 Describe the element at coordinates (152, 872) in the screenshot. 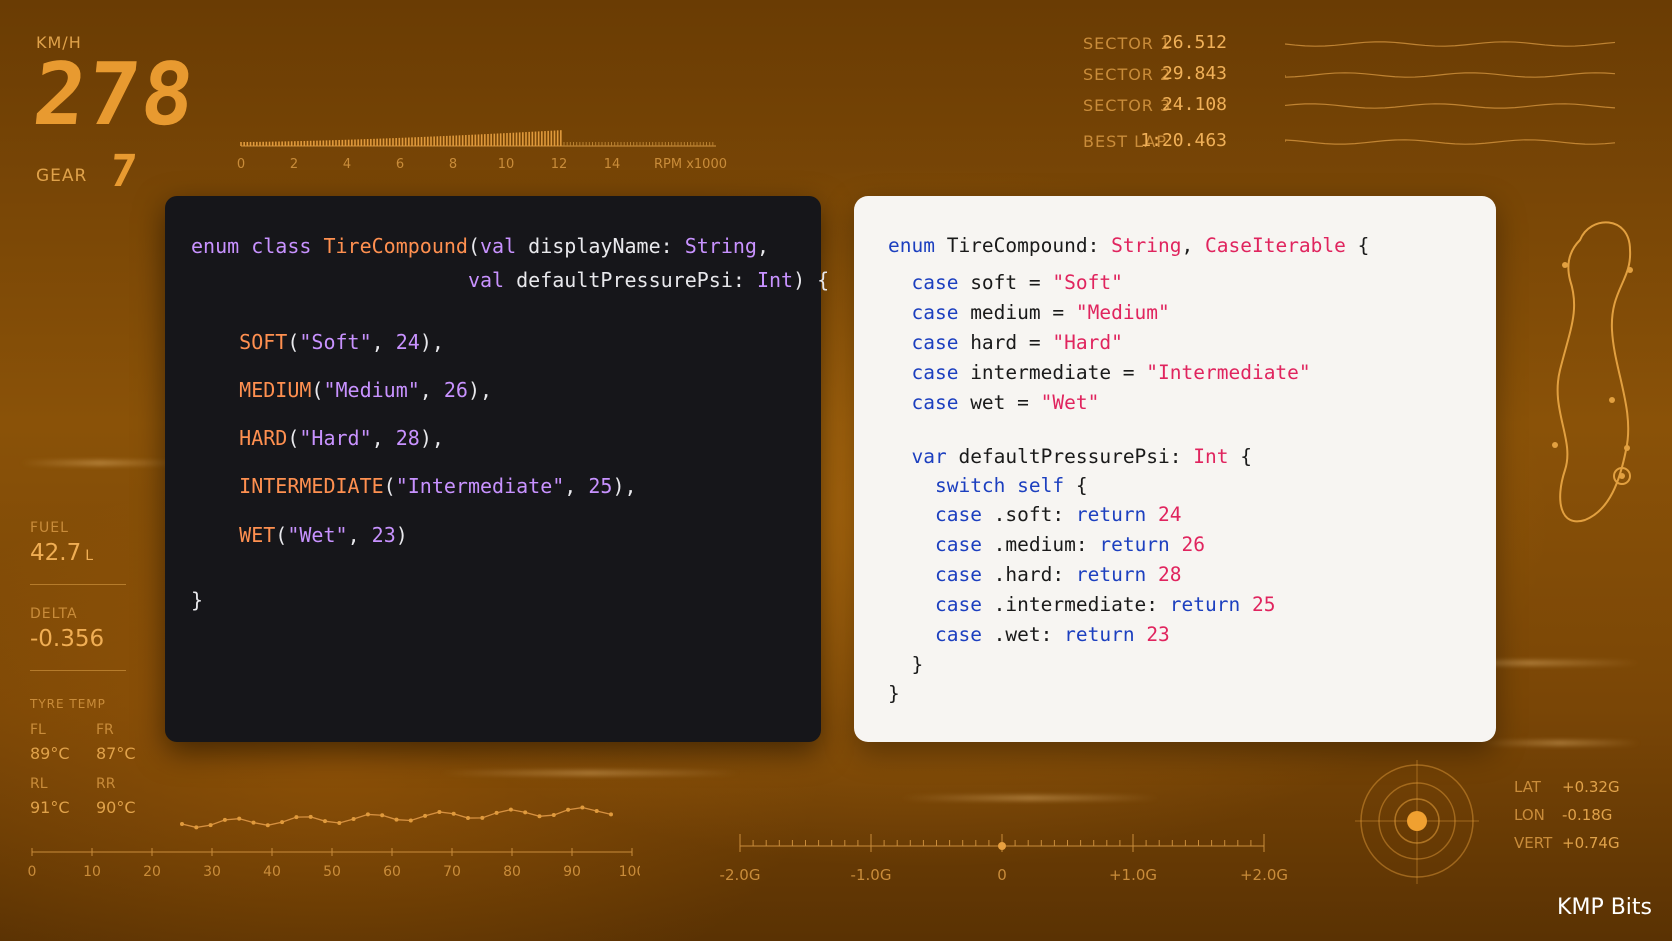

I see `axis-tick-label: 20` at that location.